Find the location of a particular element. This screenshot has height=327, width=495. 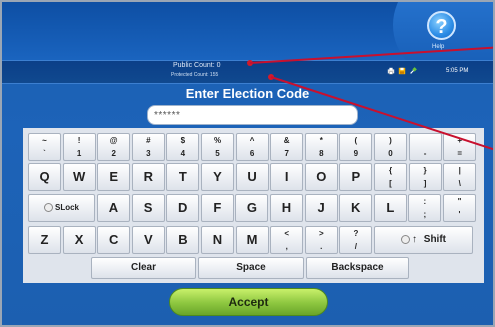

election-code-field: ****** is located at coordinates (252, 115).